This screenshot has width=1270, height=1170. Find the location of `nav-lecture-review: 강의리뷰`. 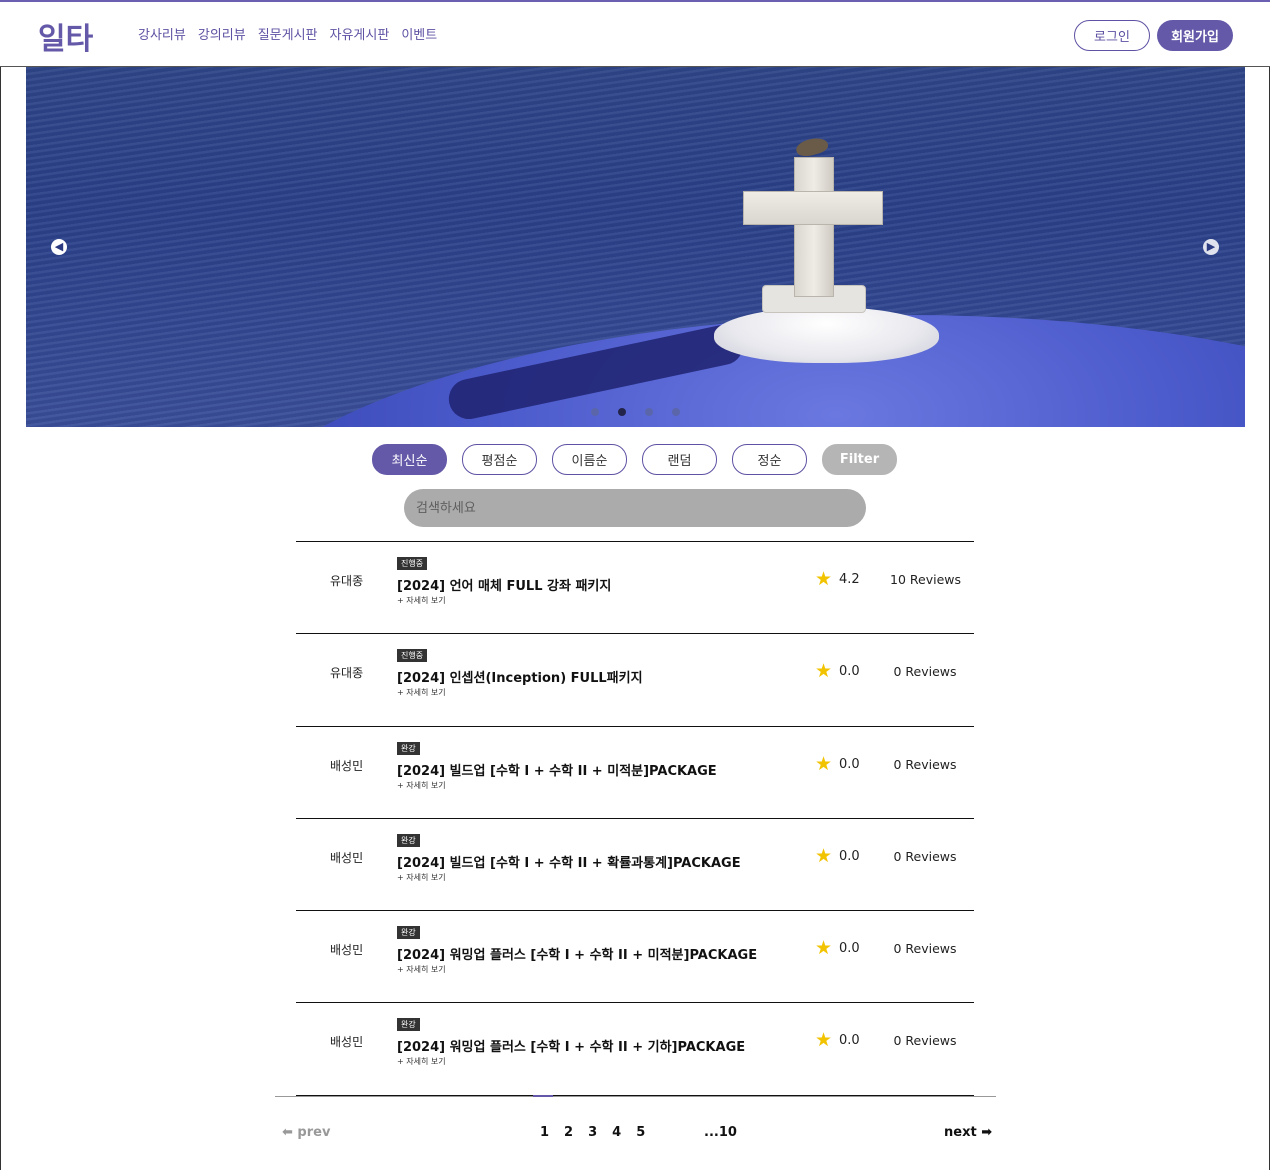

nav-lecture-review: 강의리뷰 is located at coordinates (222, 33).